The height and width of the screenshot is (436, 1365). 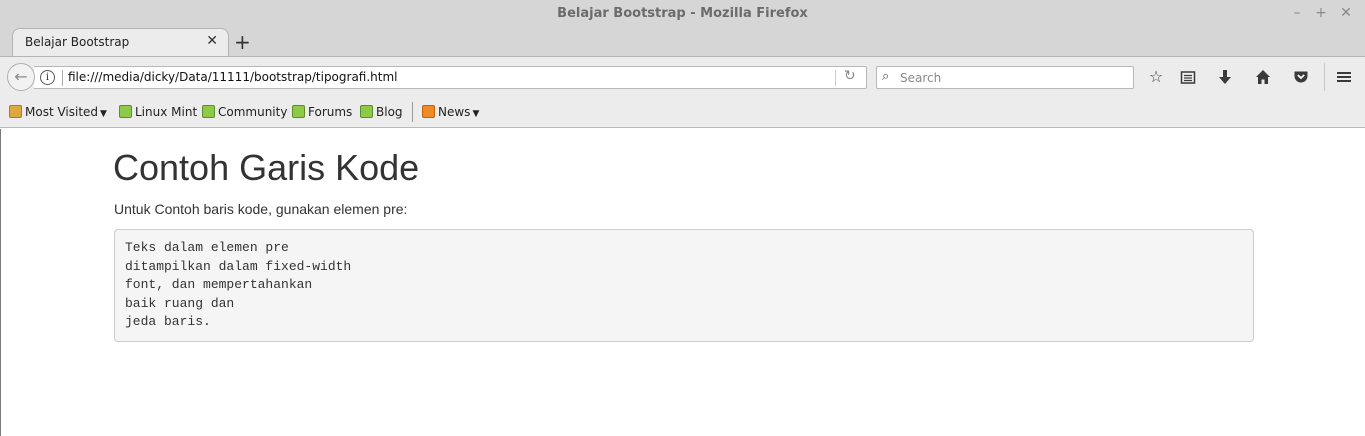 What do you see at coordinates (850, 76) in the screenshot?
I see `reload-icon: ↻` at bounding box center [850, 76].